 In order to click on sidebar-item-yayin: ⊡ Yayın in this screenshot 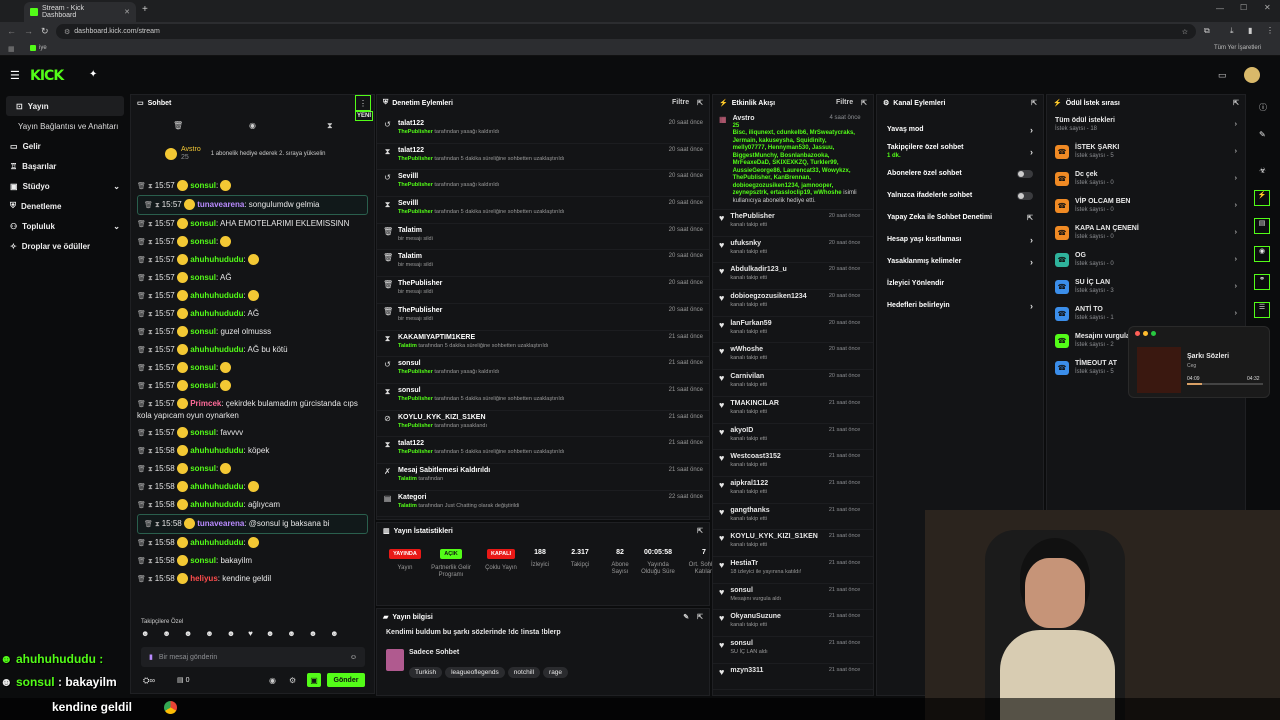, I will do `click(65, 106)`.